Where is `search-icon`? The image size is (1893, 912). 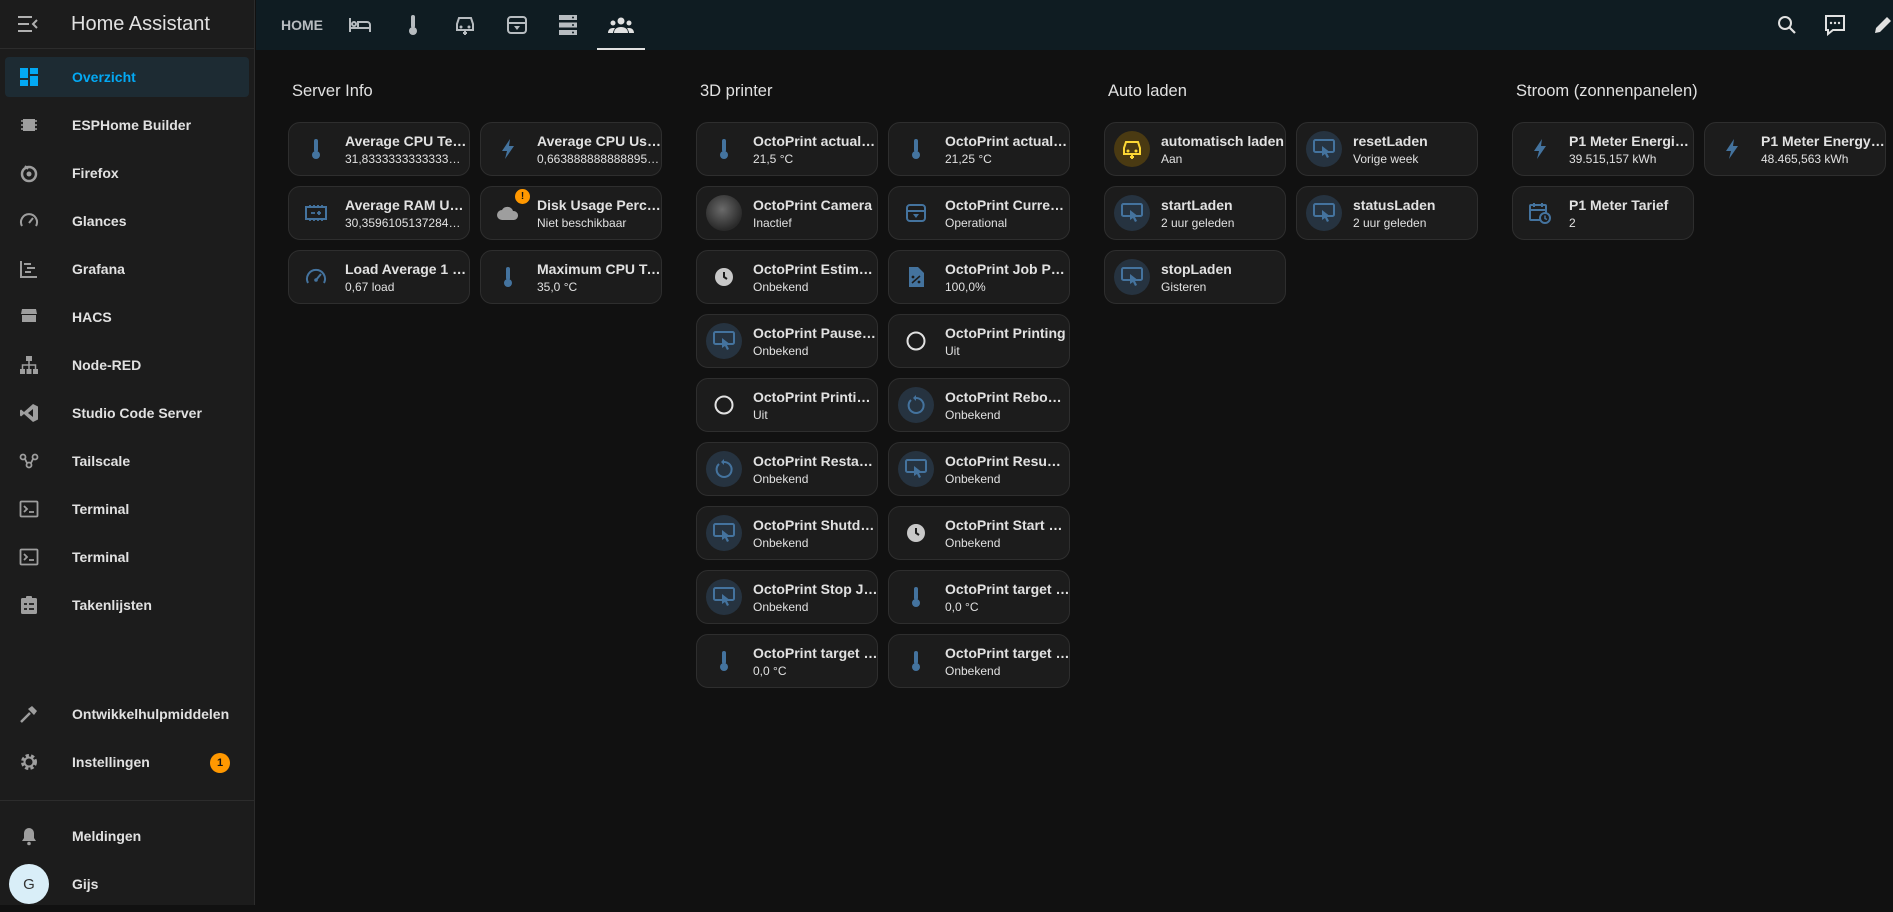 search-icon is located at coordinates (1787, 25).